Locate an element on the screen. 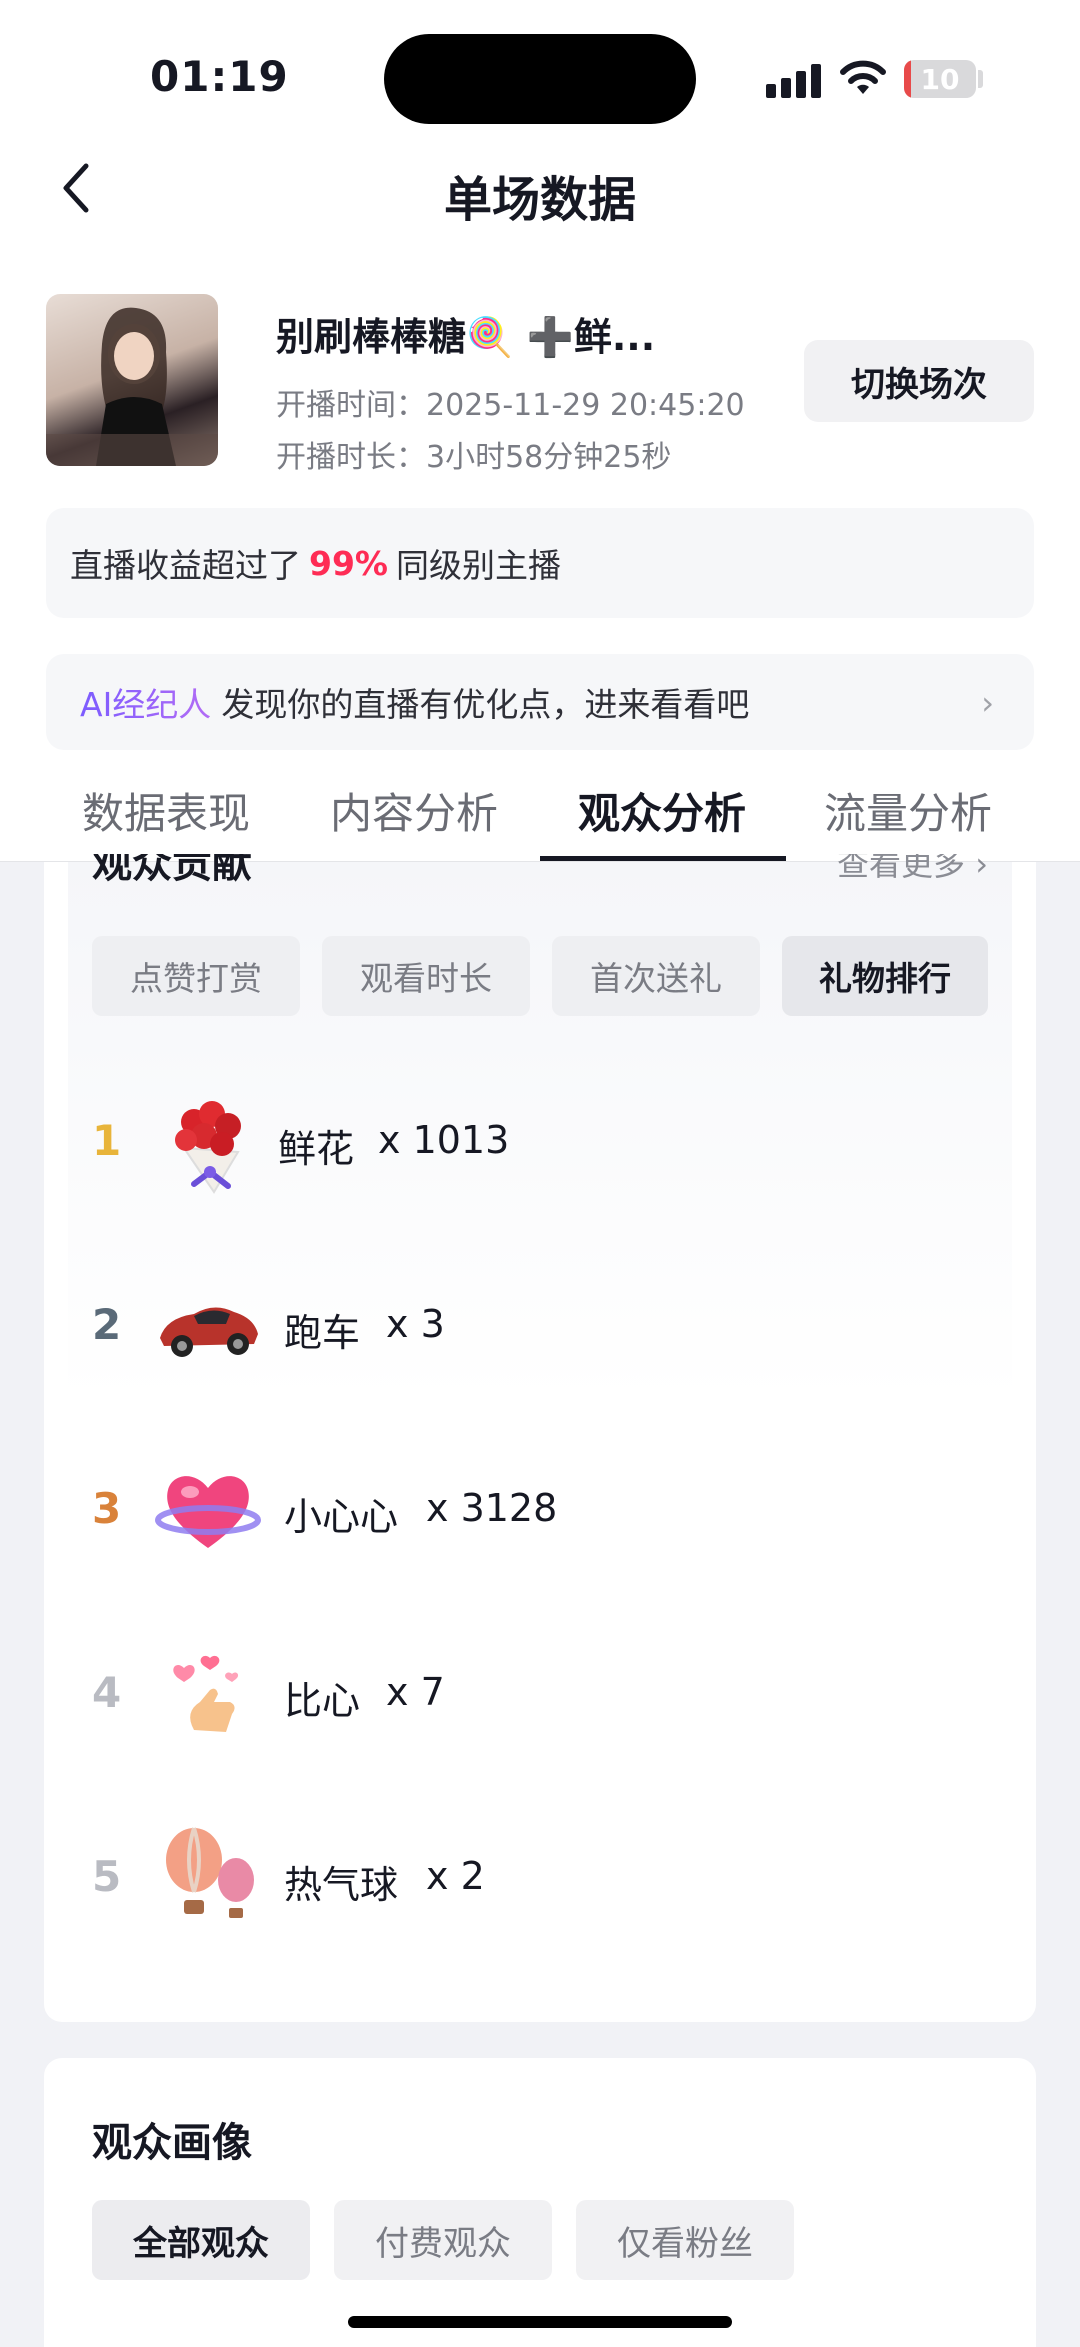 The image size is (1080, 2347). chip-fans-only: 仅看粉丝 is located at coordinates (685, 2240).